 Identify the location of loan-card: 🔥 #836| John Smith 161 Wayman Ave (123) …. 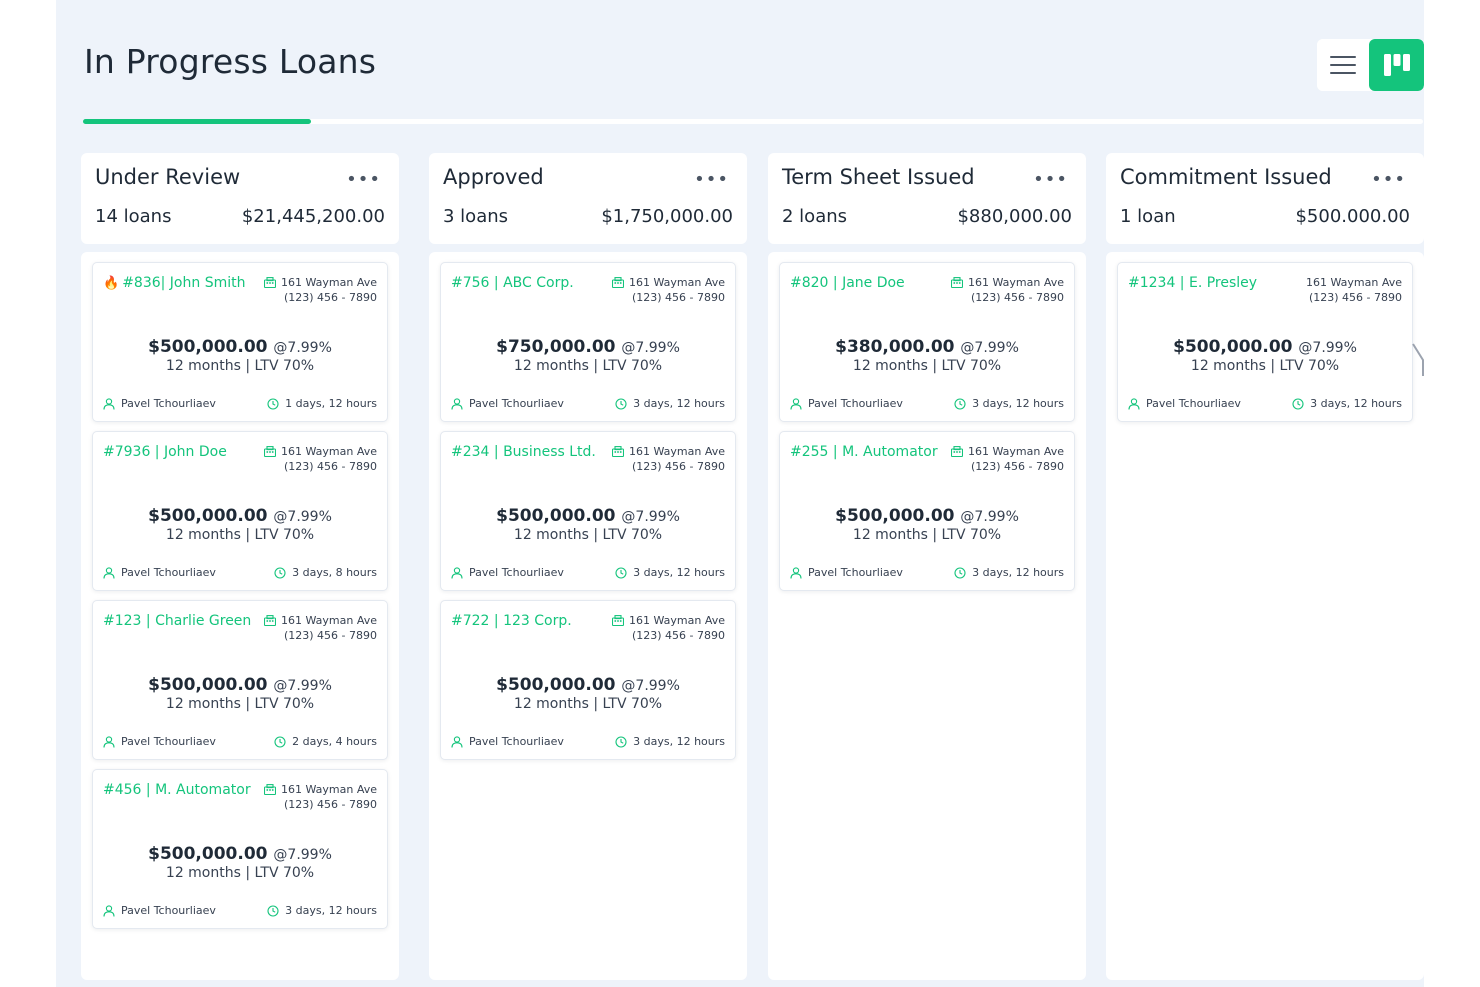
(240, 342).